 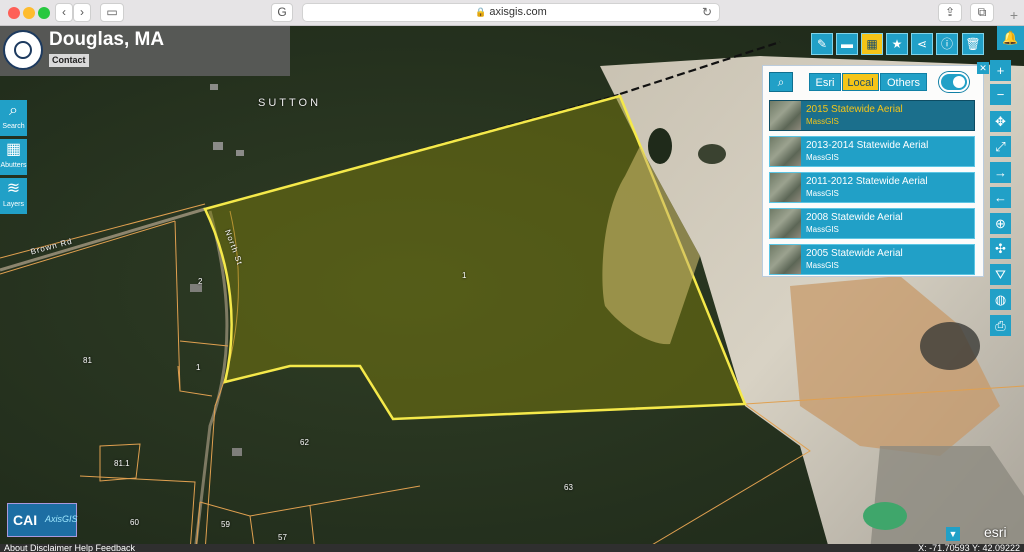 I want to click on zoom-out-button: −, so click(x=1000, y=94).